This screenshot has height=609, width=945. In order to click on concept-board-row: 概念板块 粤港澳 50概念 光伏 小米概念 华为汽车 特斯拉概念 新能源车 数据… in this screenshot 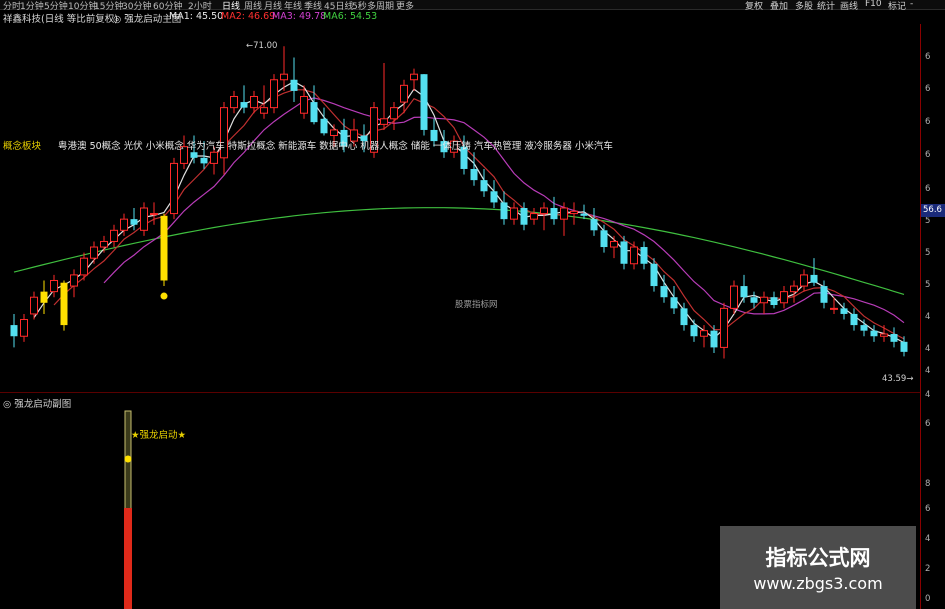, I will do `click(308, 145)`.